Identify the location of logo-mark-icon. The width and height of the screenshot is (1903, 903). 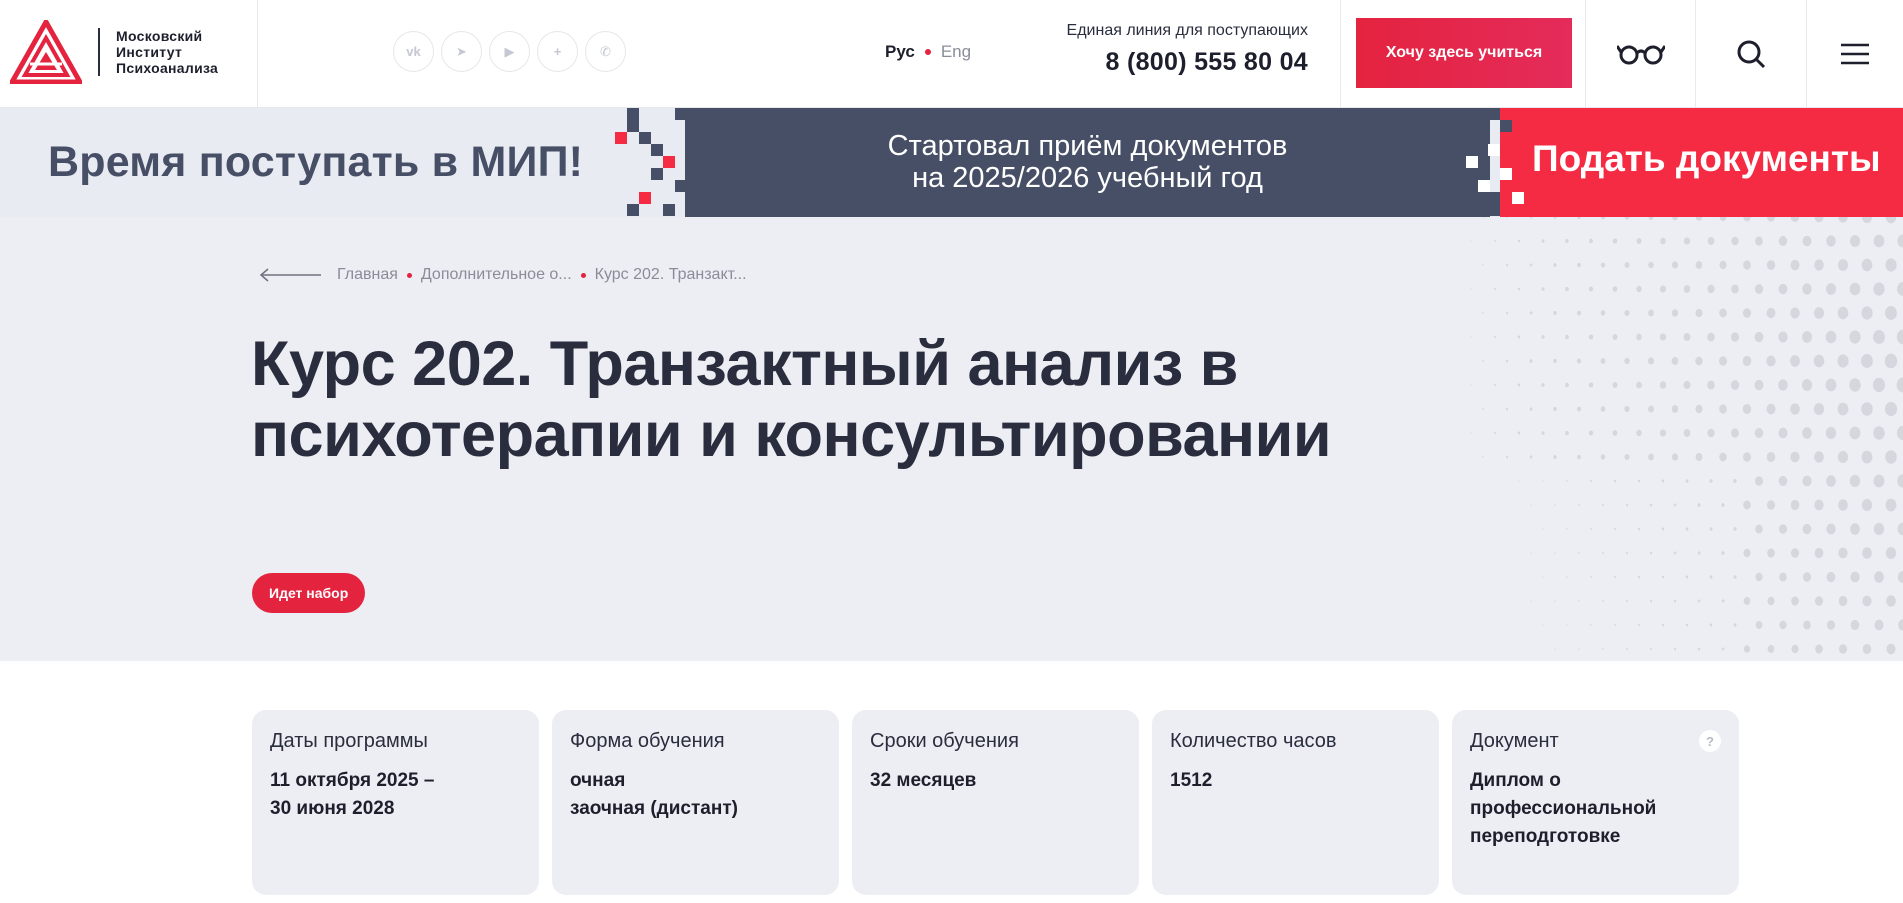
(46, 52).